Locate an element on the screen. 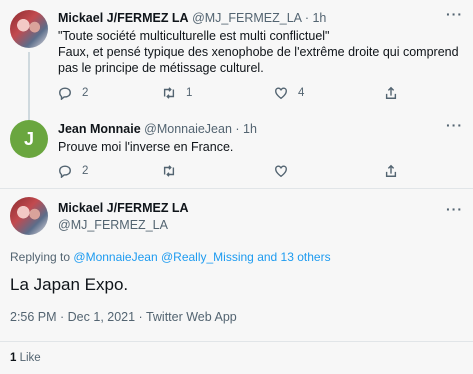  like-count: 4 is located at coordinates (301, 93).